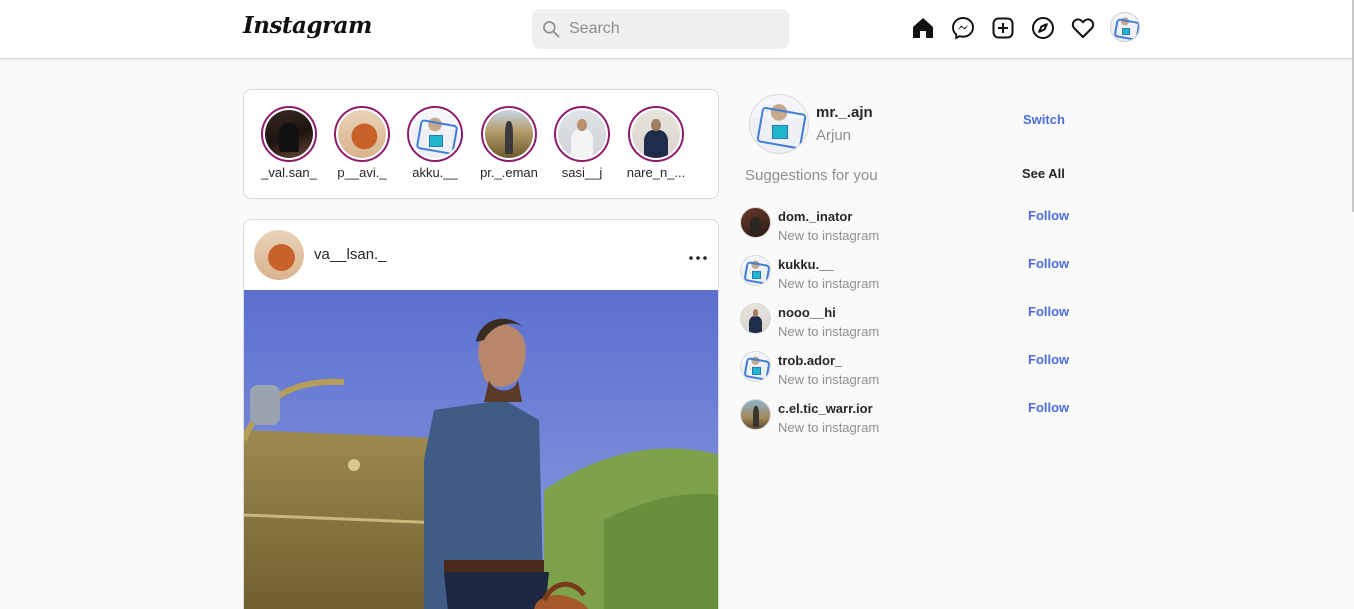 This screenshot has width=1354, height=609. What do you see at coordinates (806, 264) in the screenshot?
I see `suggestion-username: kukku.__` at bounding box center [806, 264].